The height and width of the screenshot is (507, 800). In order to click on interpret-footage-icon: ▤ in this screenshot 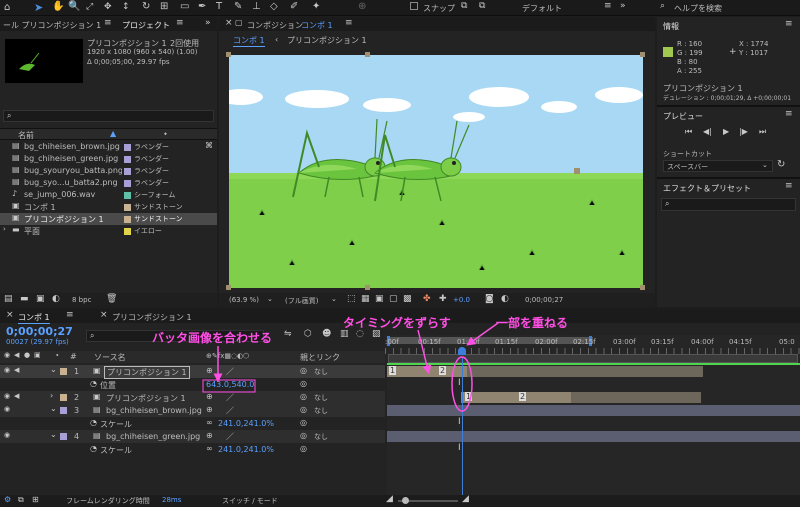, I will do `click(8, 299)`.